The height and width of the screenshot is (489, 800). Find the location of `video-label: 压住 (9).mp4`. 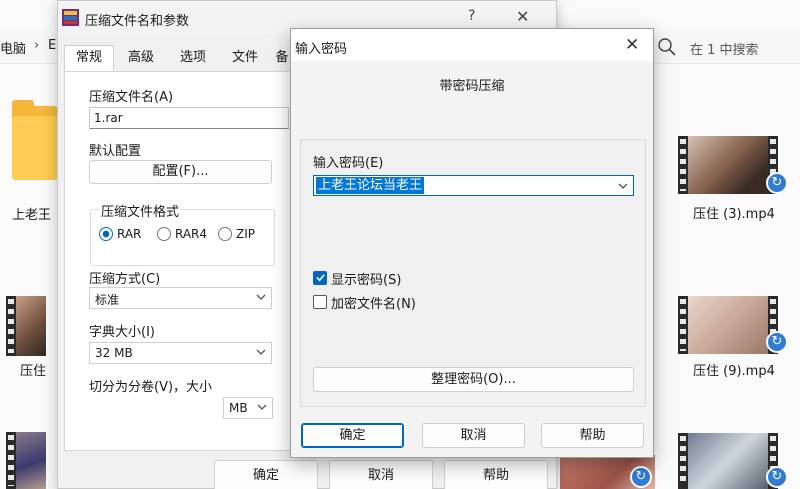

video-label: 压住 (9).mp4 is located at coordinates (734, 371).